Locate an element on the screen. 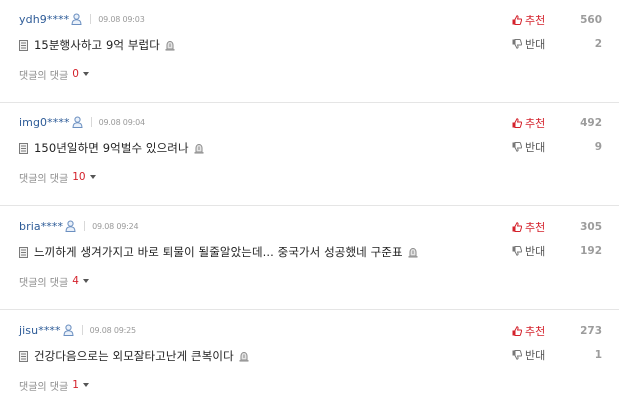 This screenshot has width=641, height=411. comment-text: 150년일하면 9억벌수 있으려나 is located at coordinates (111, 148).